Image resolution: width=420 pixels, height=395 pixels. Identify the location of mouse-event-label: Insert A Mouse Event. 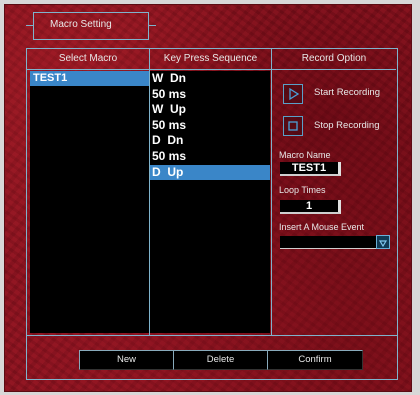
(322, 227).